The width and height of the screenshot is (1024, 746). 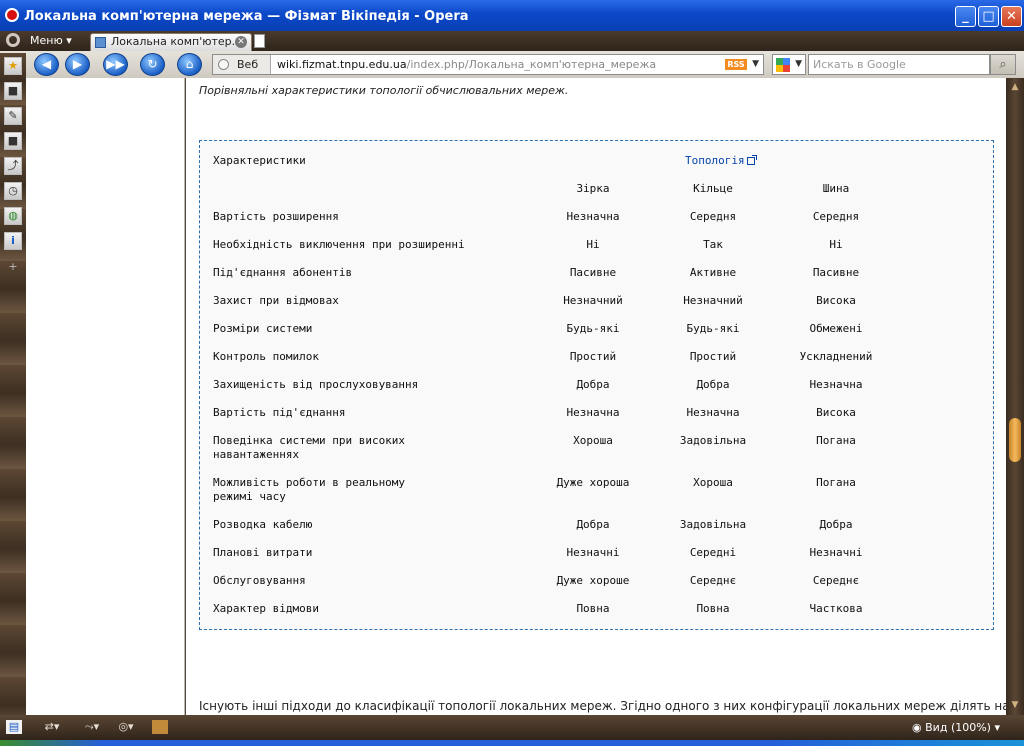 What do you see at coordinates (736, 64) in the screenshot?
I see `rss-icon: RSS` at bounding box center [736, 64].